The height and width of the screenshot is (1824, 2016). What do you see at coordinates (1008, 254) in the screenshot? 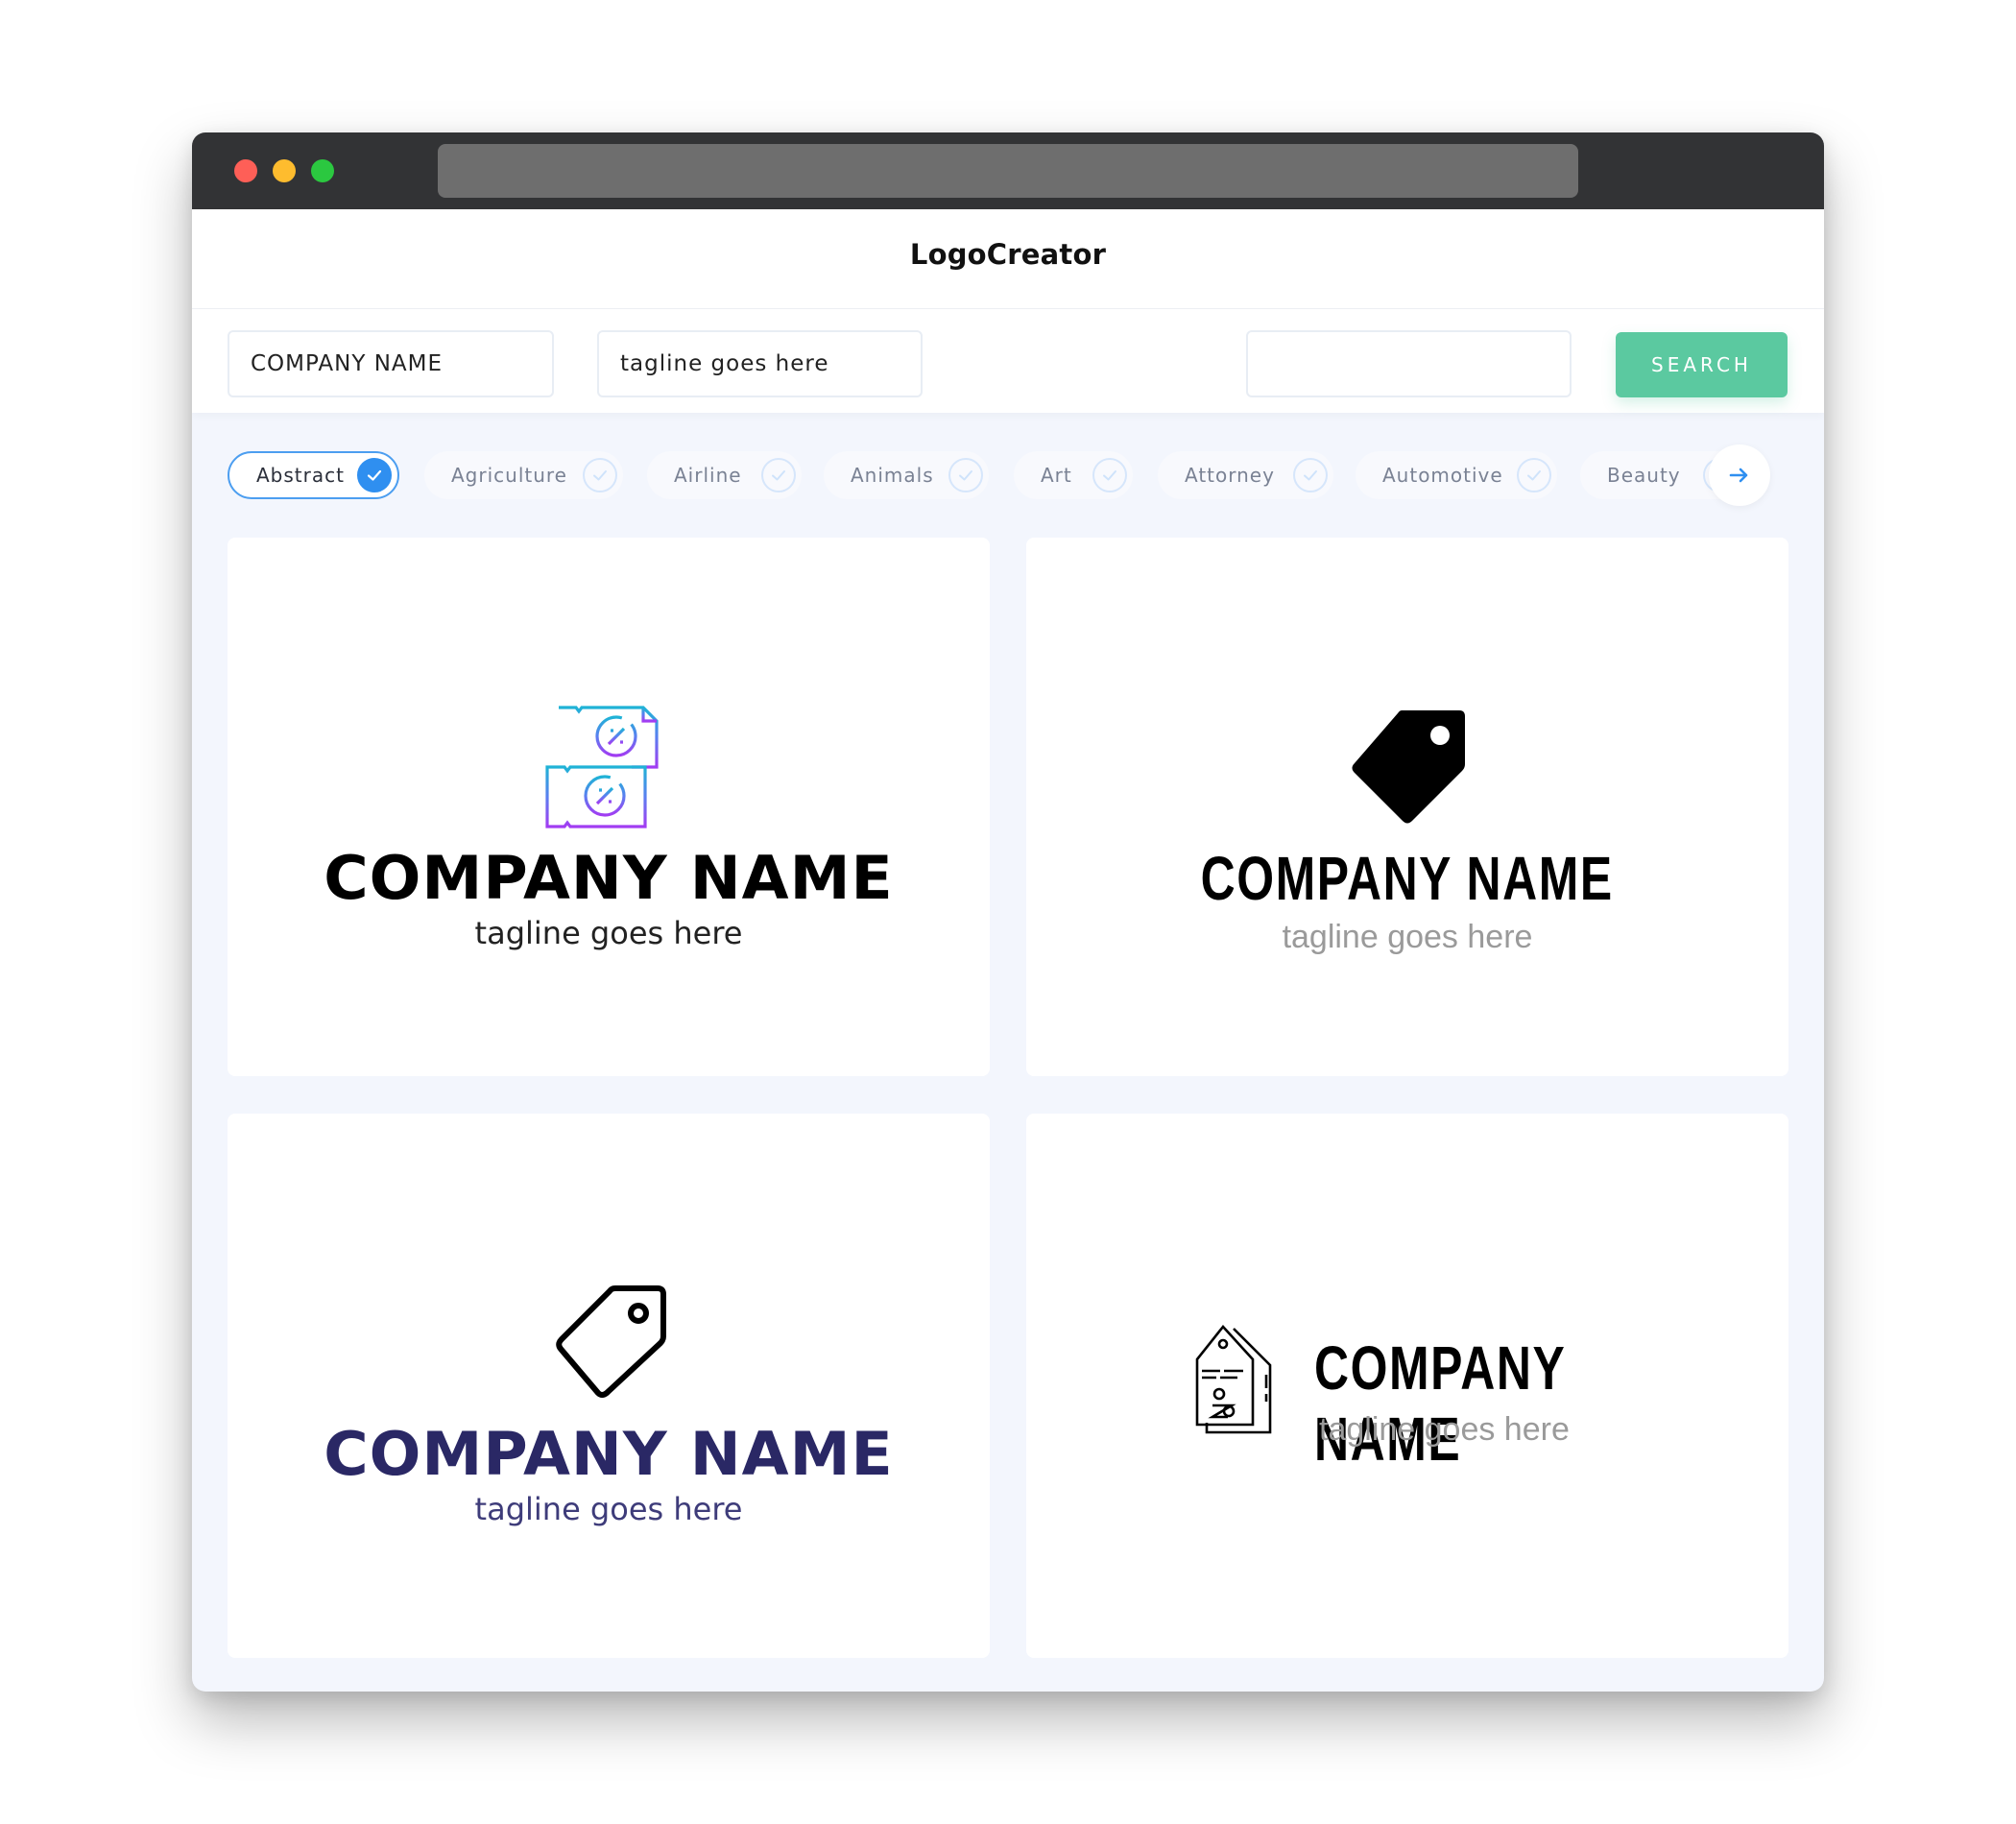
I see `app-title: LogoCreator` at bounding box center [1008, 254].